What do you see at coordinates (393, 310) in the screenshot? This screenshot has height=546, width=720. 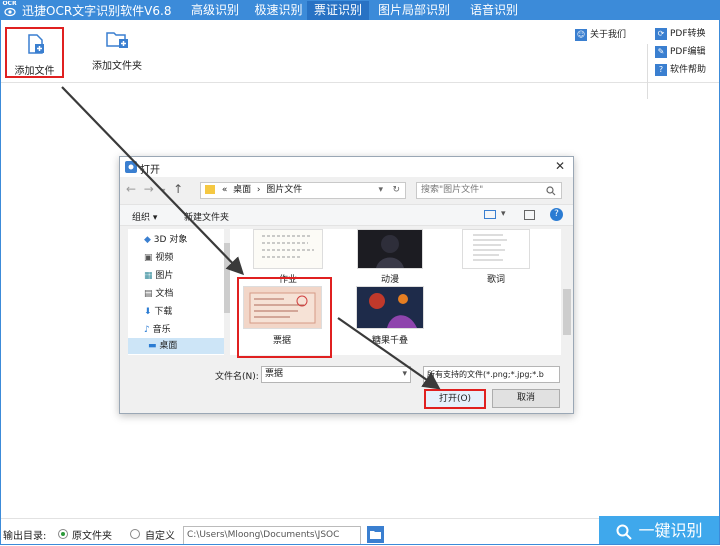 I see `photo-thumbnail` at bounding box center [393, 310].